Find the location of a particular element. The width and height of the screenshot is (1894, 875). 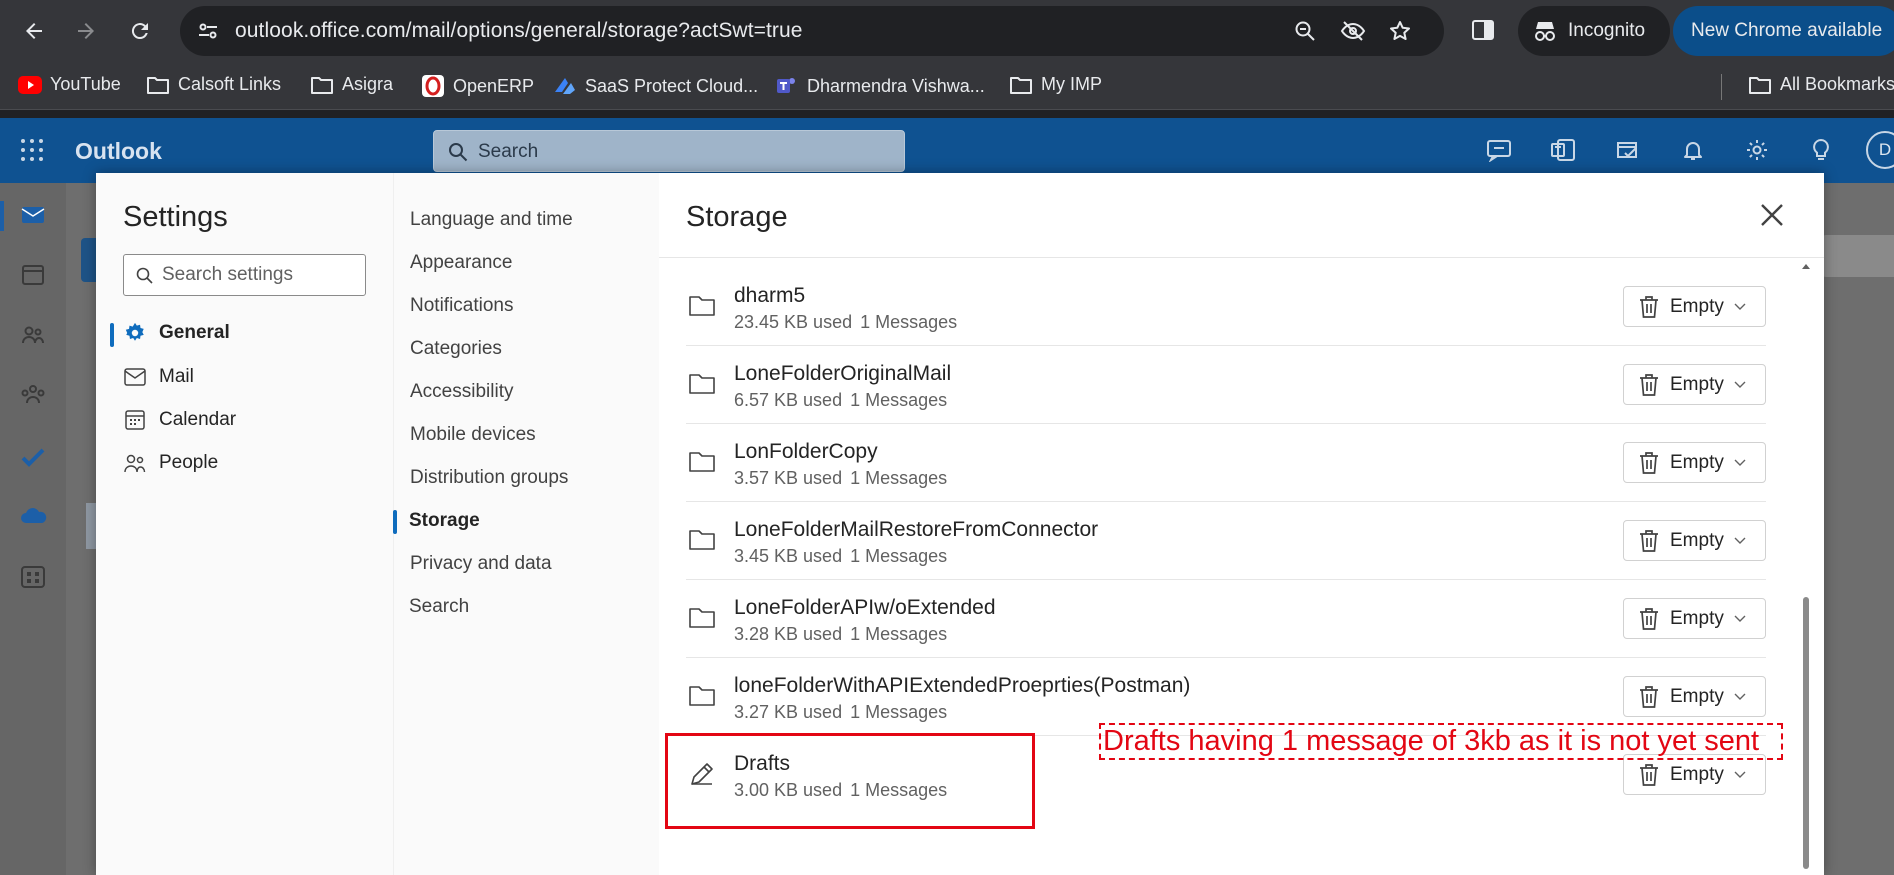

category-mail: Mail is located at coordinates (158, 377).